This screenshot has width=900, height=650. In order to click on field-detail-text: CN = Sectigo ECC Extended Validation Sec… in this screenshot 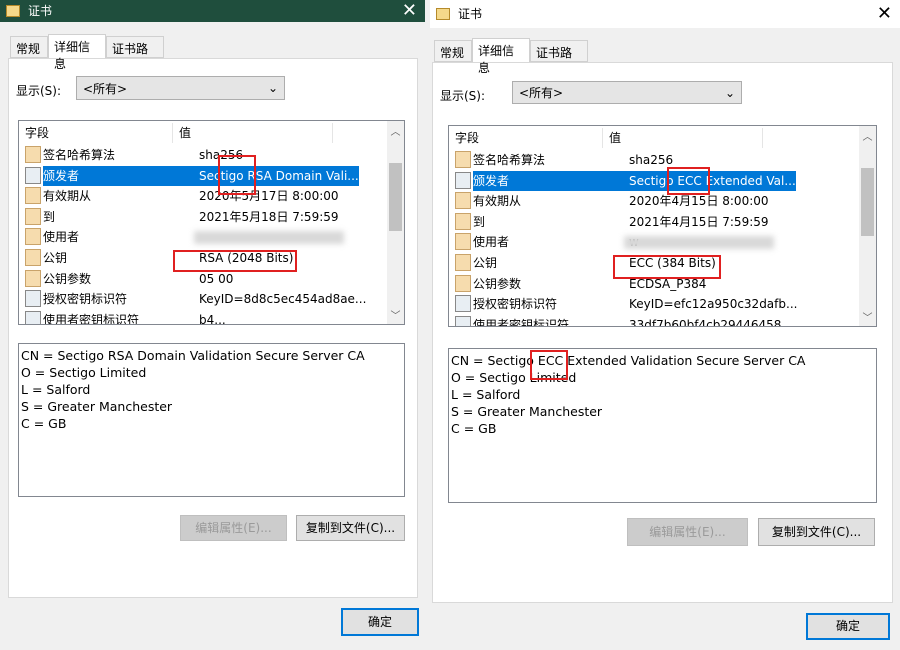, I will do `click(662, 425)`.